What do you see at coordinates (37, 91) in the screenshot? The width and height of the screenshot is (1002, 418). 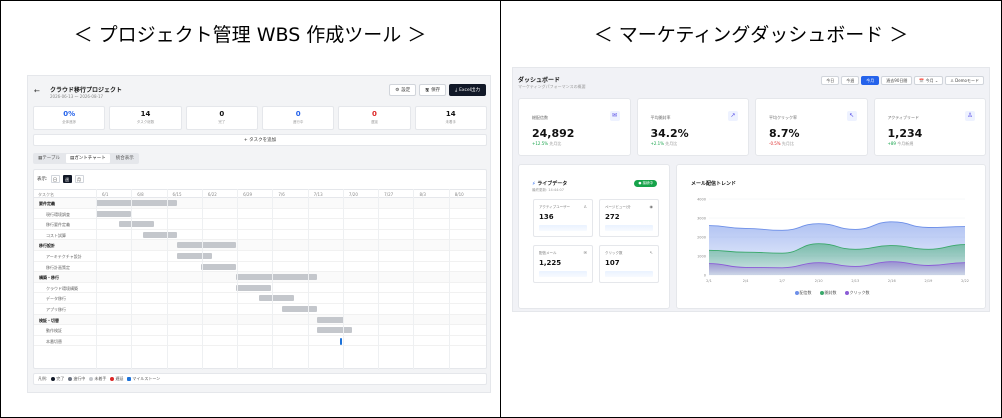 I see `back-arrow-icon: ←` at bounding box center [37, 91].